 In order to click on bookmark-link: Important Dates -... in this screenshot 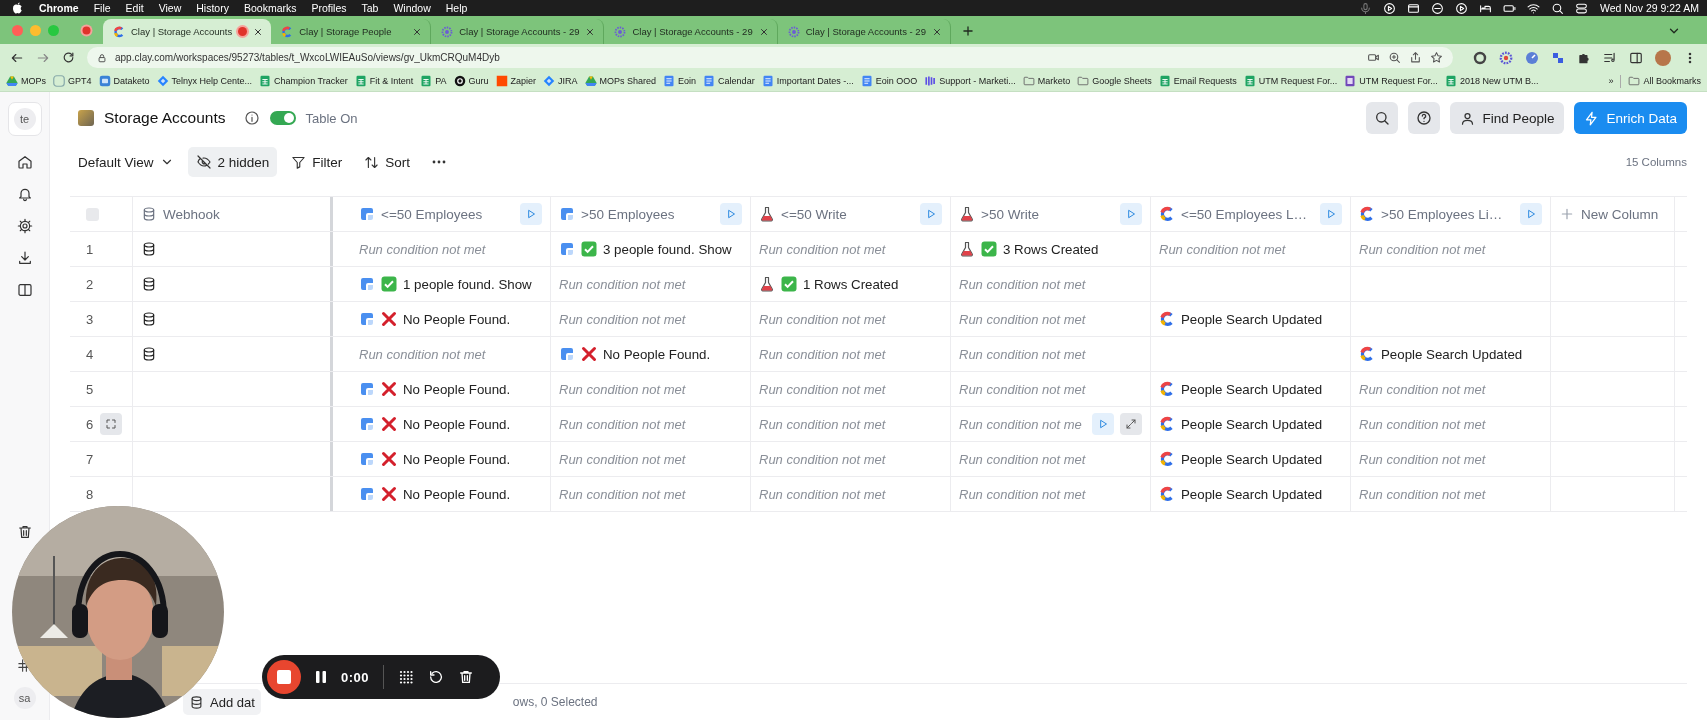, I will do `click(815, 81)`.